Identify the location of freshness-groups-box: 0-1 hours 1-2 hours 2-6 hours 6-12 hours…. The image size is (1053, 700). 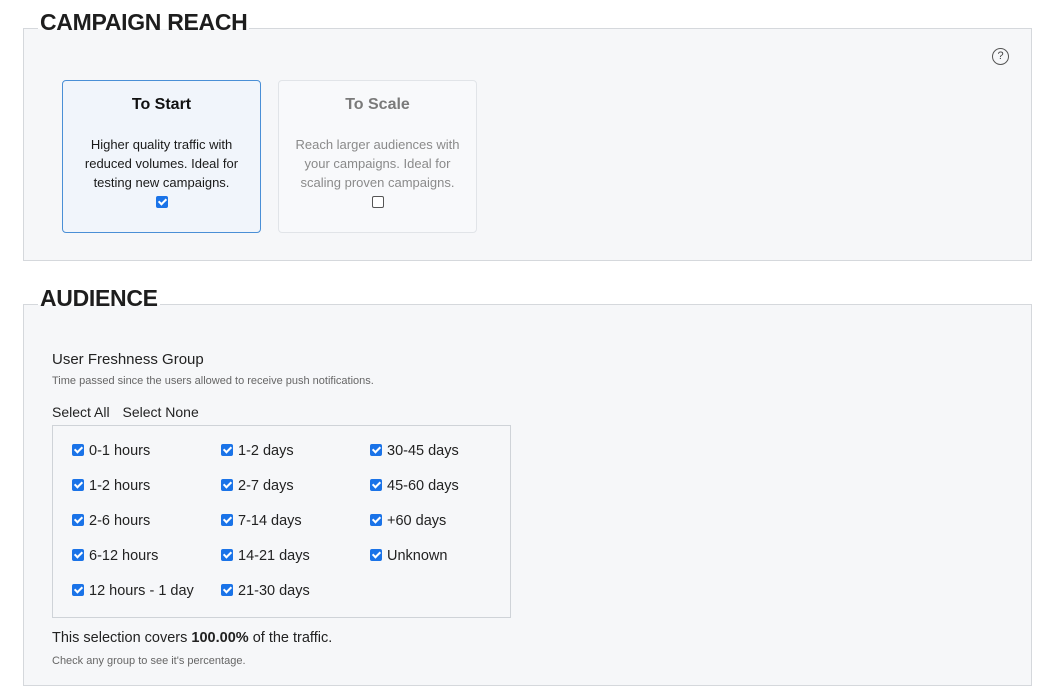
(281, 521).